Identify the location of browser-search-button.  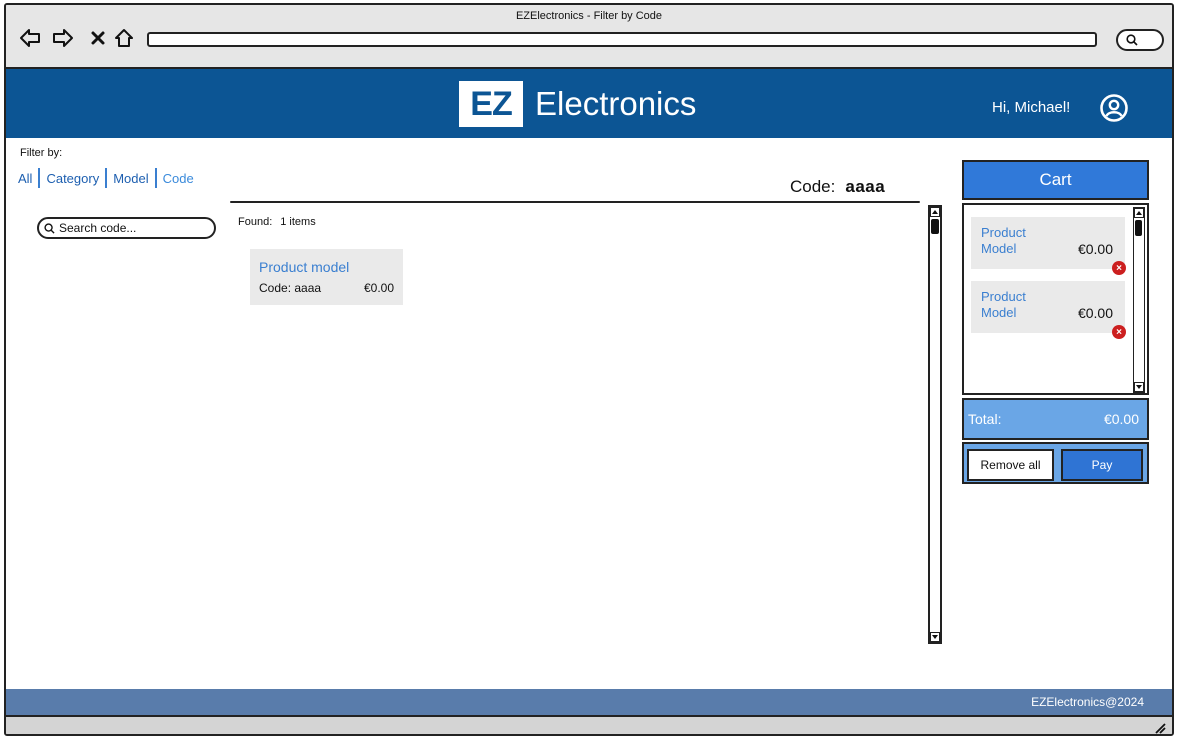
(1140, 40).